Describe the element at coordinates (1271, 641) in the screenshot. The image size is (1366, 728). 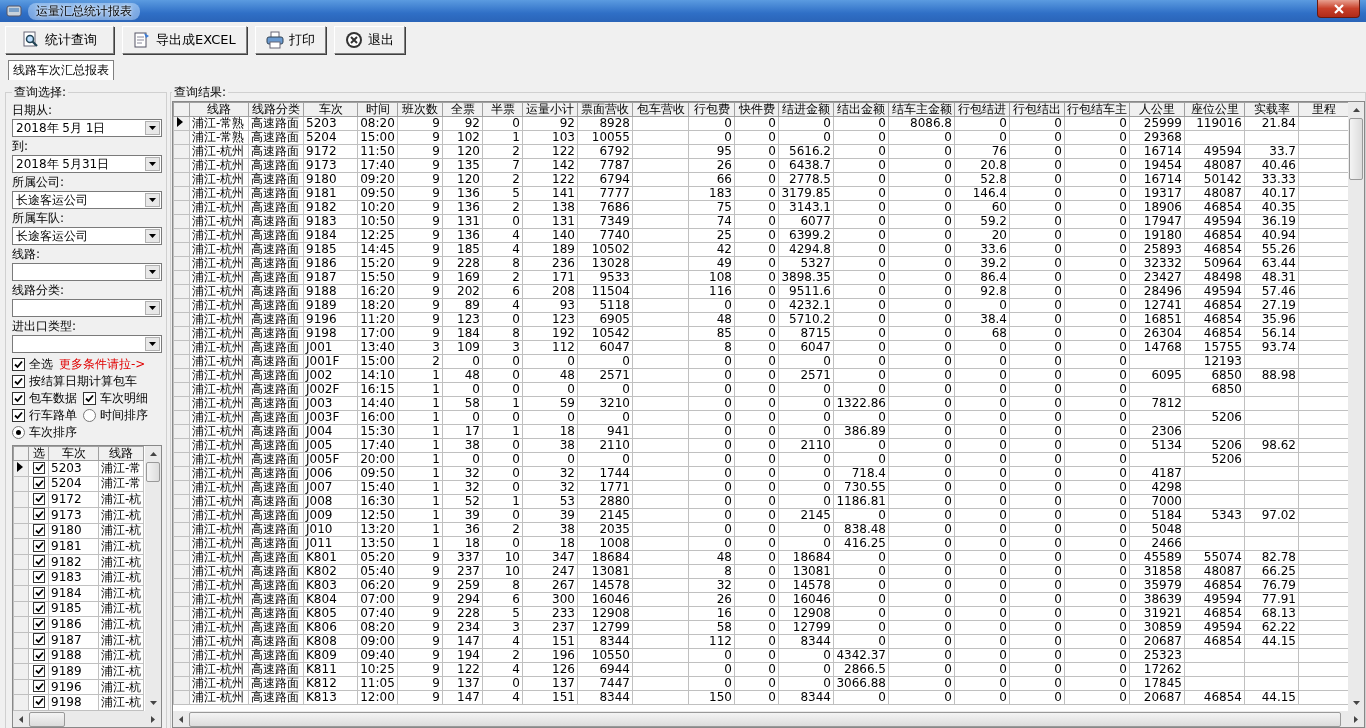
I see `table-cell: 44.15` at that location.